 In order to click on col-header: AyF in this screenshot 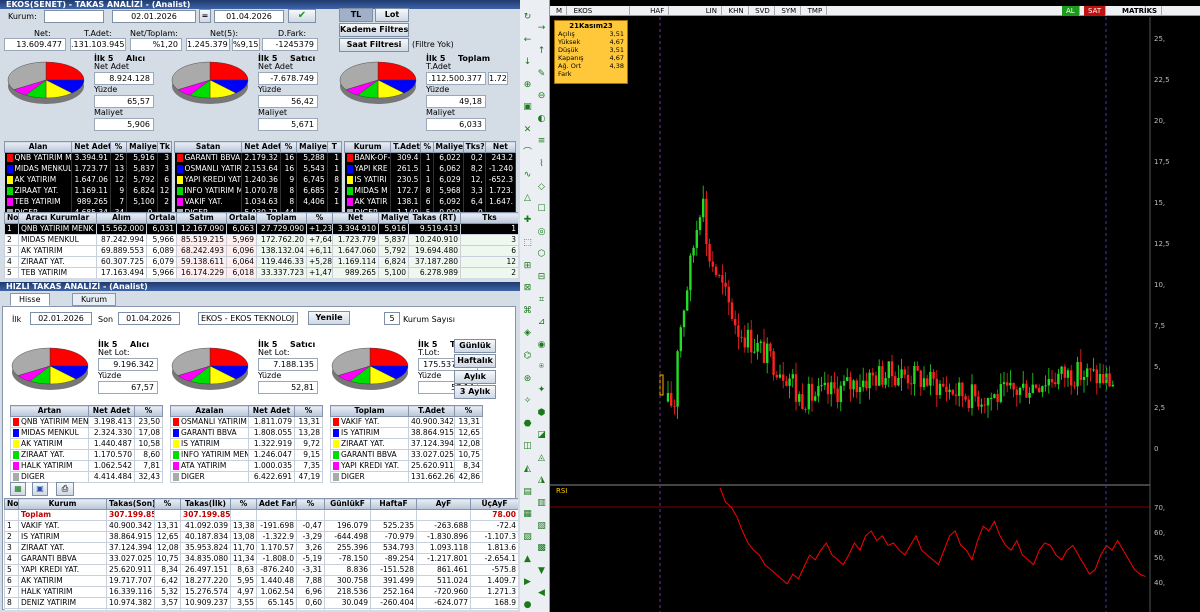, I will do `click(443, 504)`.